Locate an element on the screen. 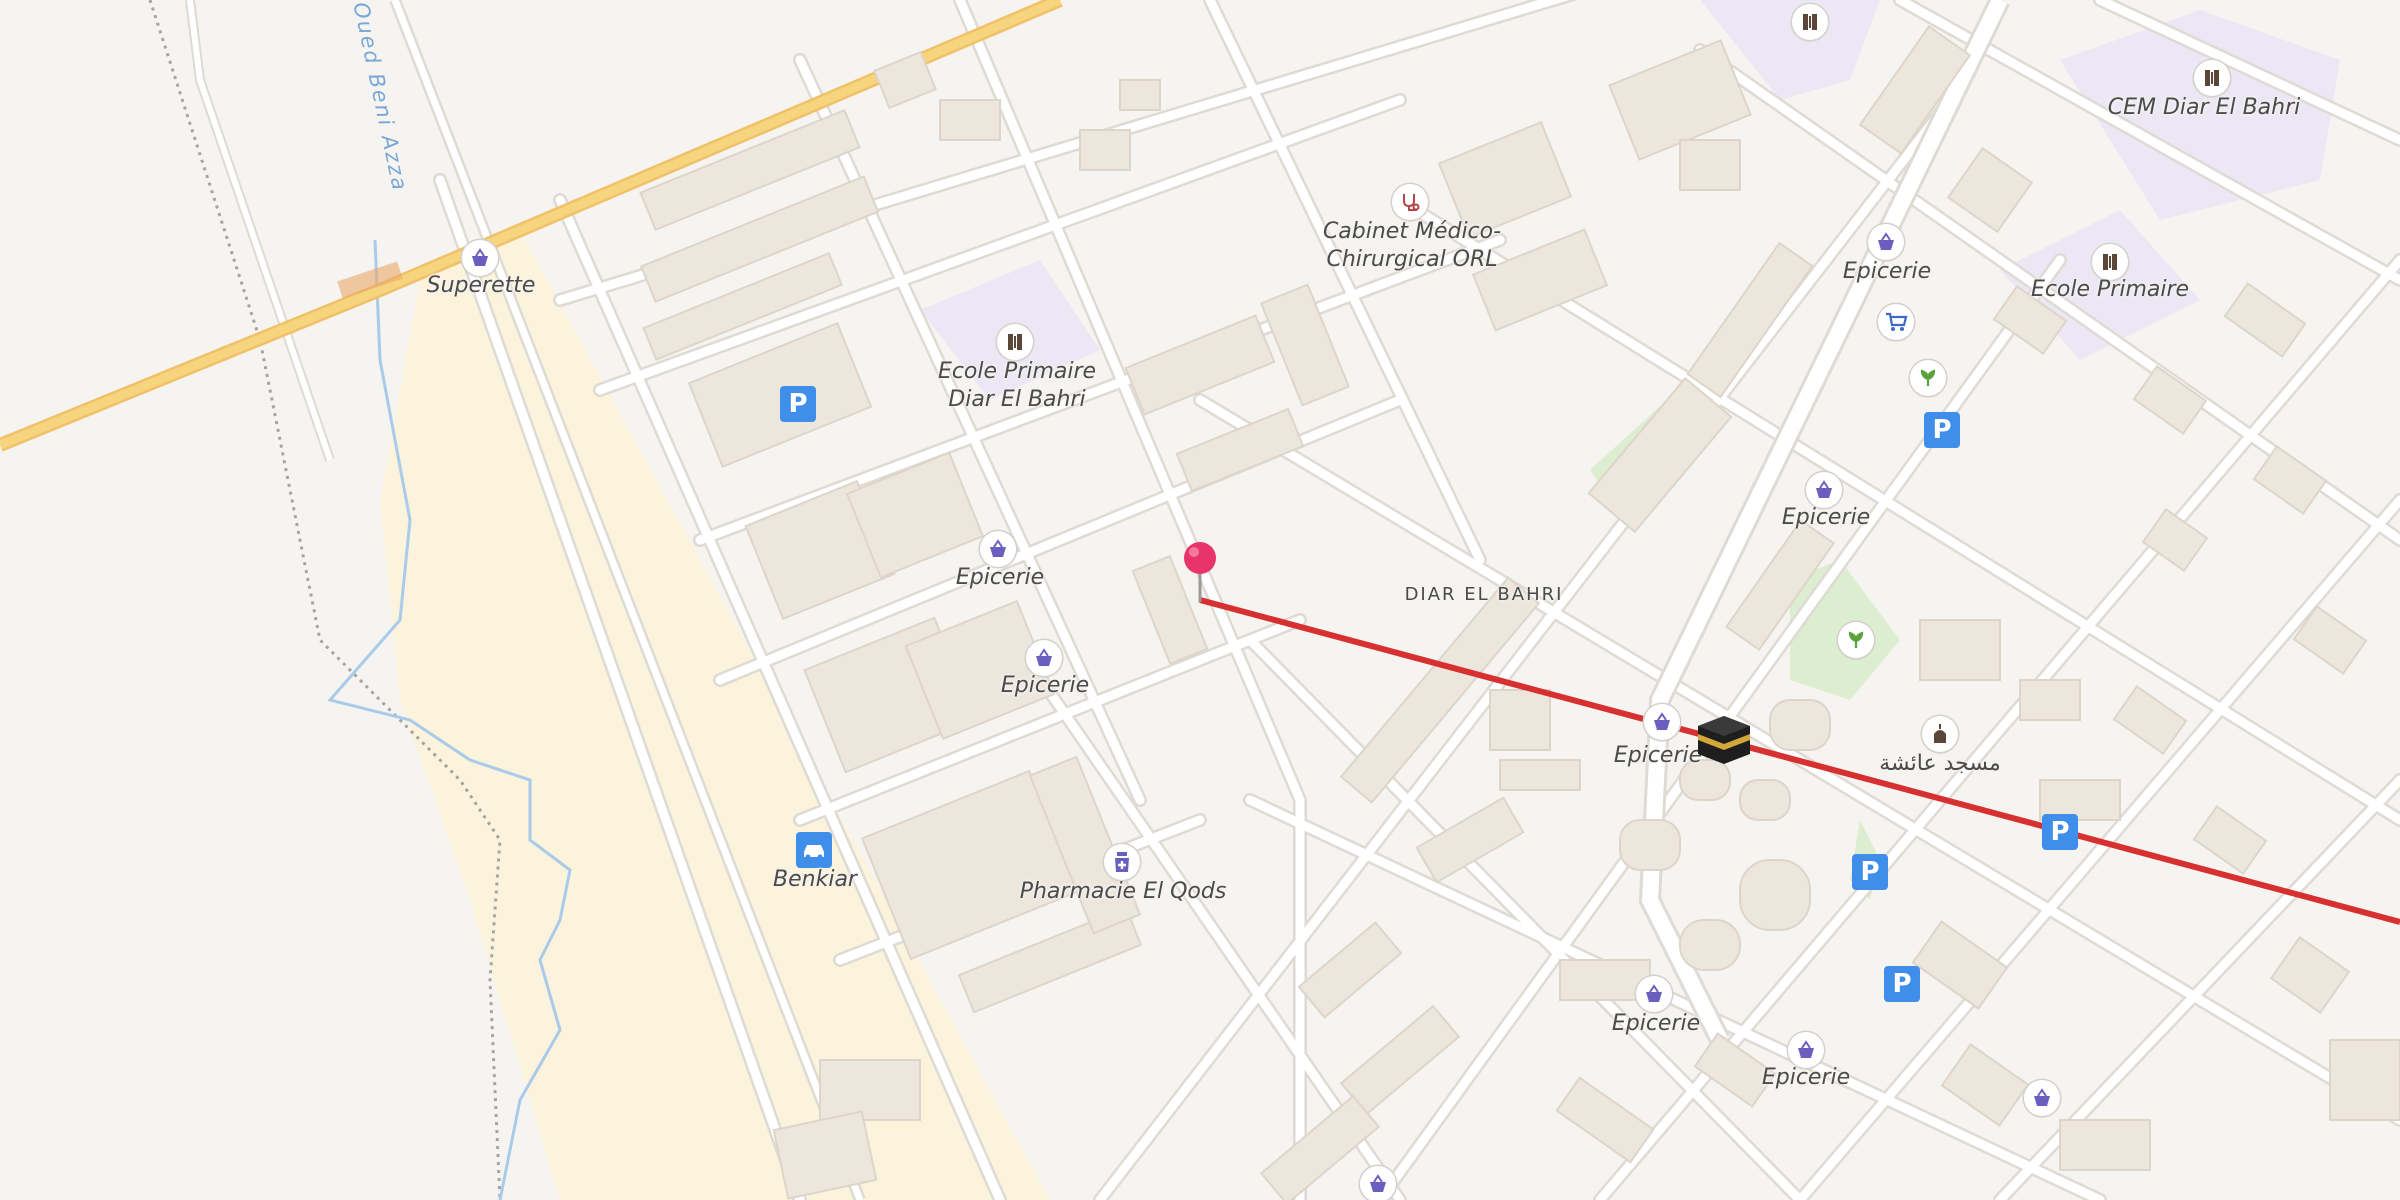 This screenshot has width=2400, height=1200. poi-label-mosque: مسجد عائشة is located at coordinates (1940, 763).